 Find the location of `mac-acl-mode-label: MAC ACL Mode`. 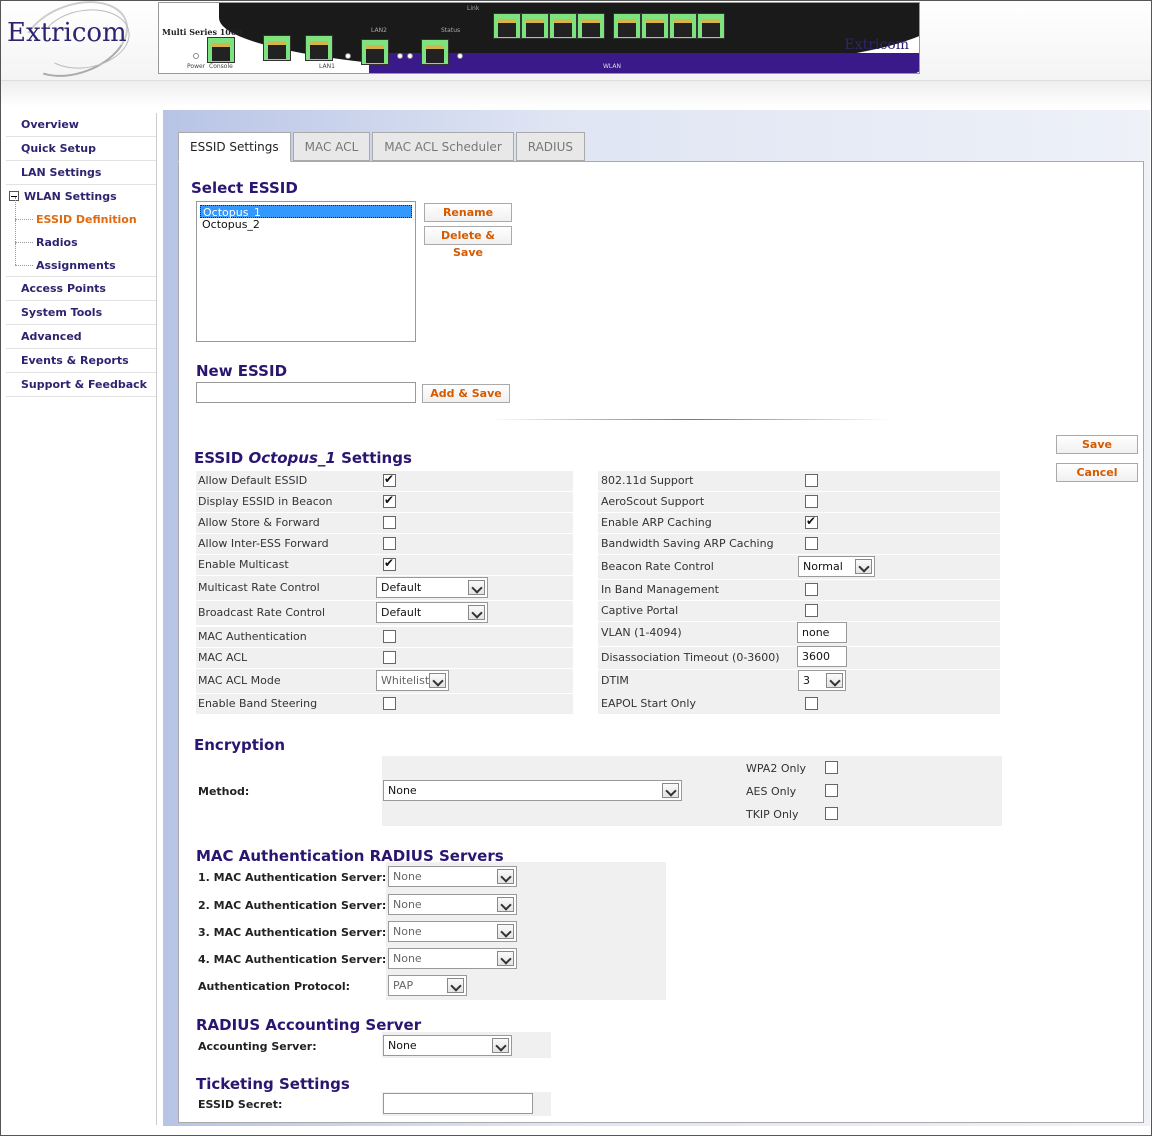

mac-acl-mode-label: MAC ACL Mode is located at coordinates (239, 680).